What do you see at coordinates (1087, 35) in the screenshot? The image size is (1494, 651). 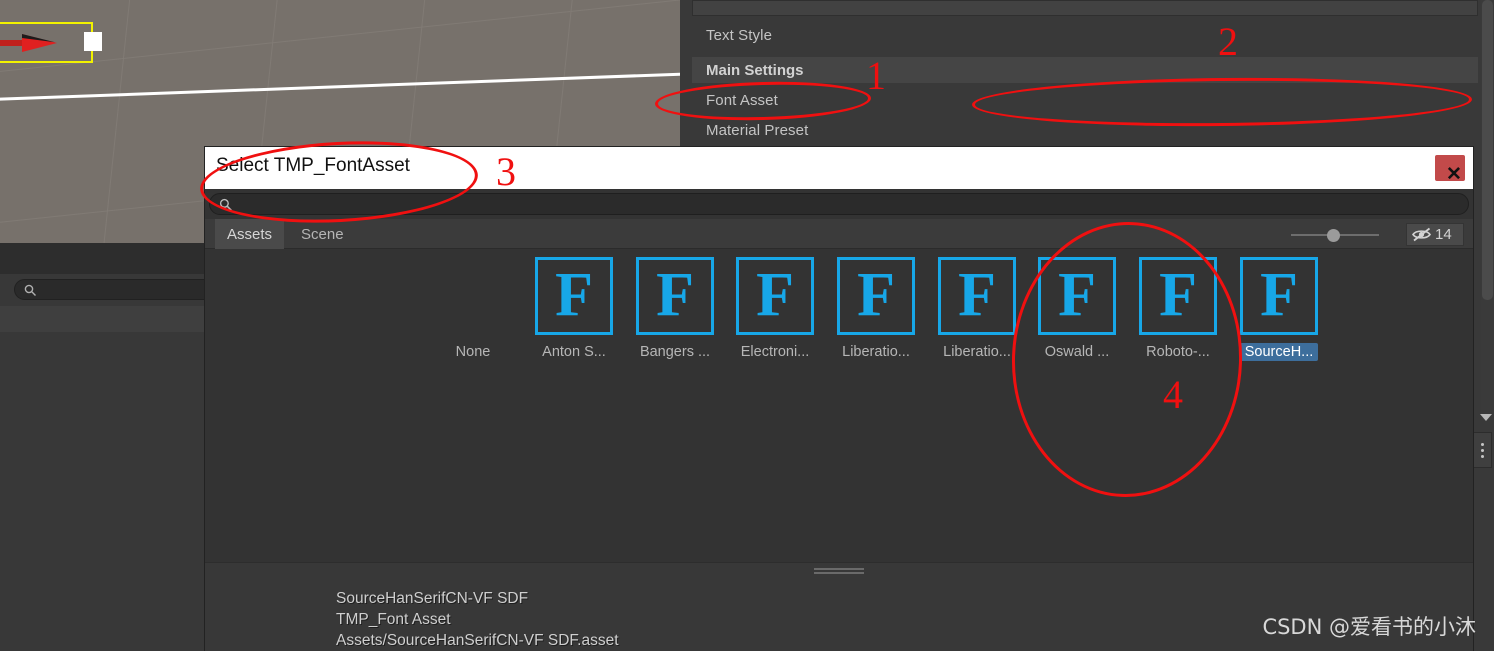 I see `inspector-row-text-style: Text Style` at bounding box center [1087, 35].